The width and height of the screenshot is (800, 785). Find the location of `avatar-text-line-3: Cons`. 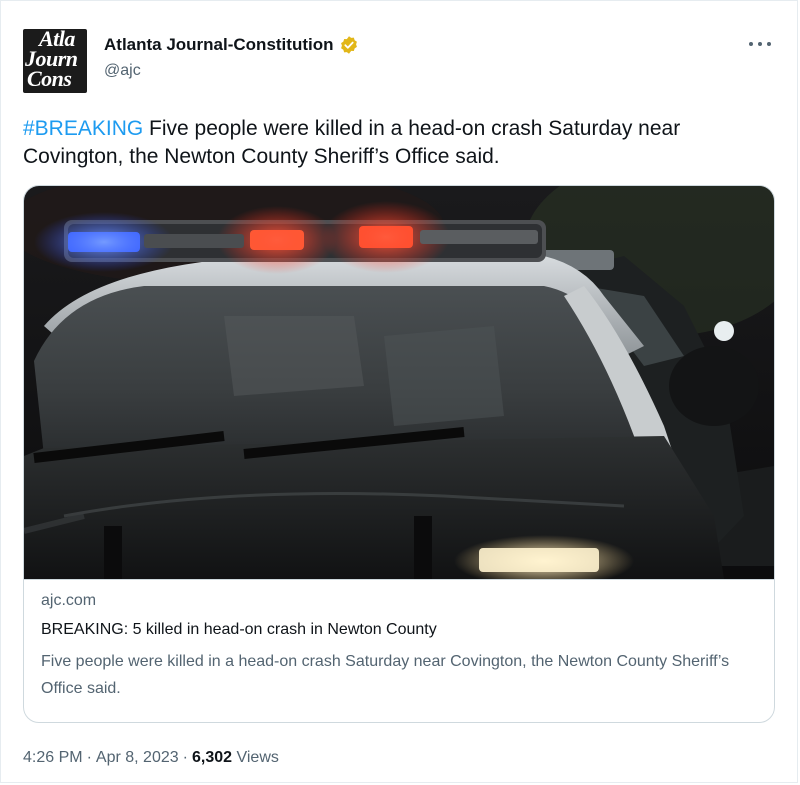

avatar-text-line-3: Cons is located at coordinates (49, 78).